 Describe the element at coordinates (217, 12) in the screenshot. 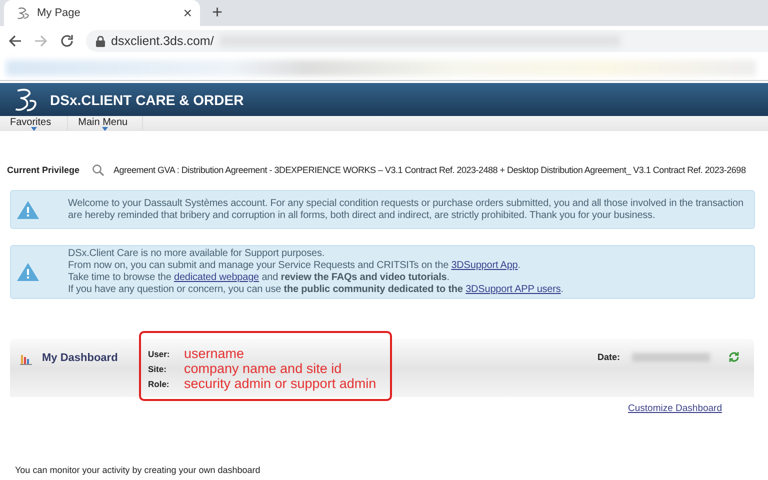

I see `new-tab-button: +` at that location.